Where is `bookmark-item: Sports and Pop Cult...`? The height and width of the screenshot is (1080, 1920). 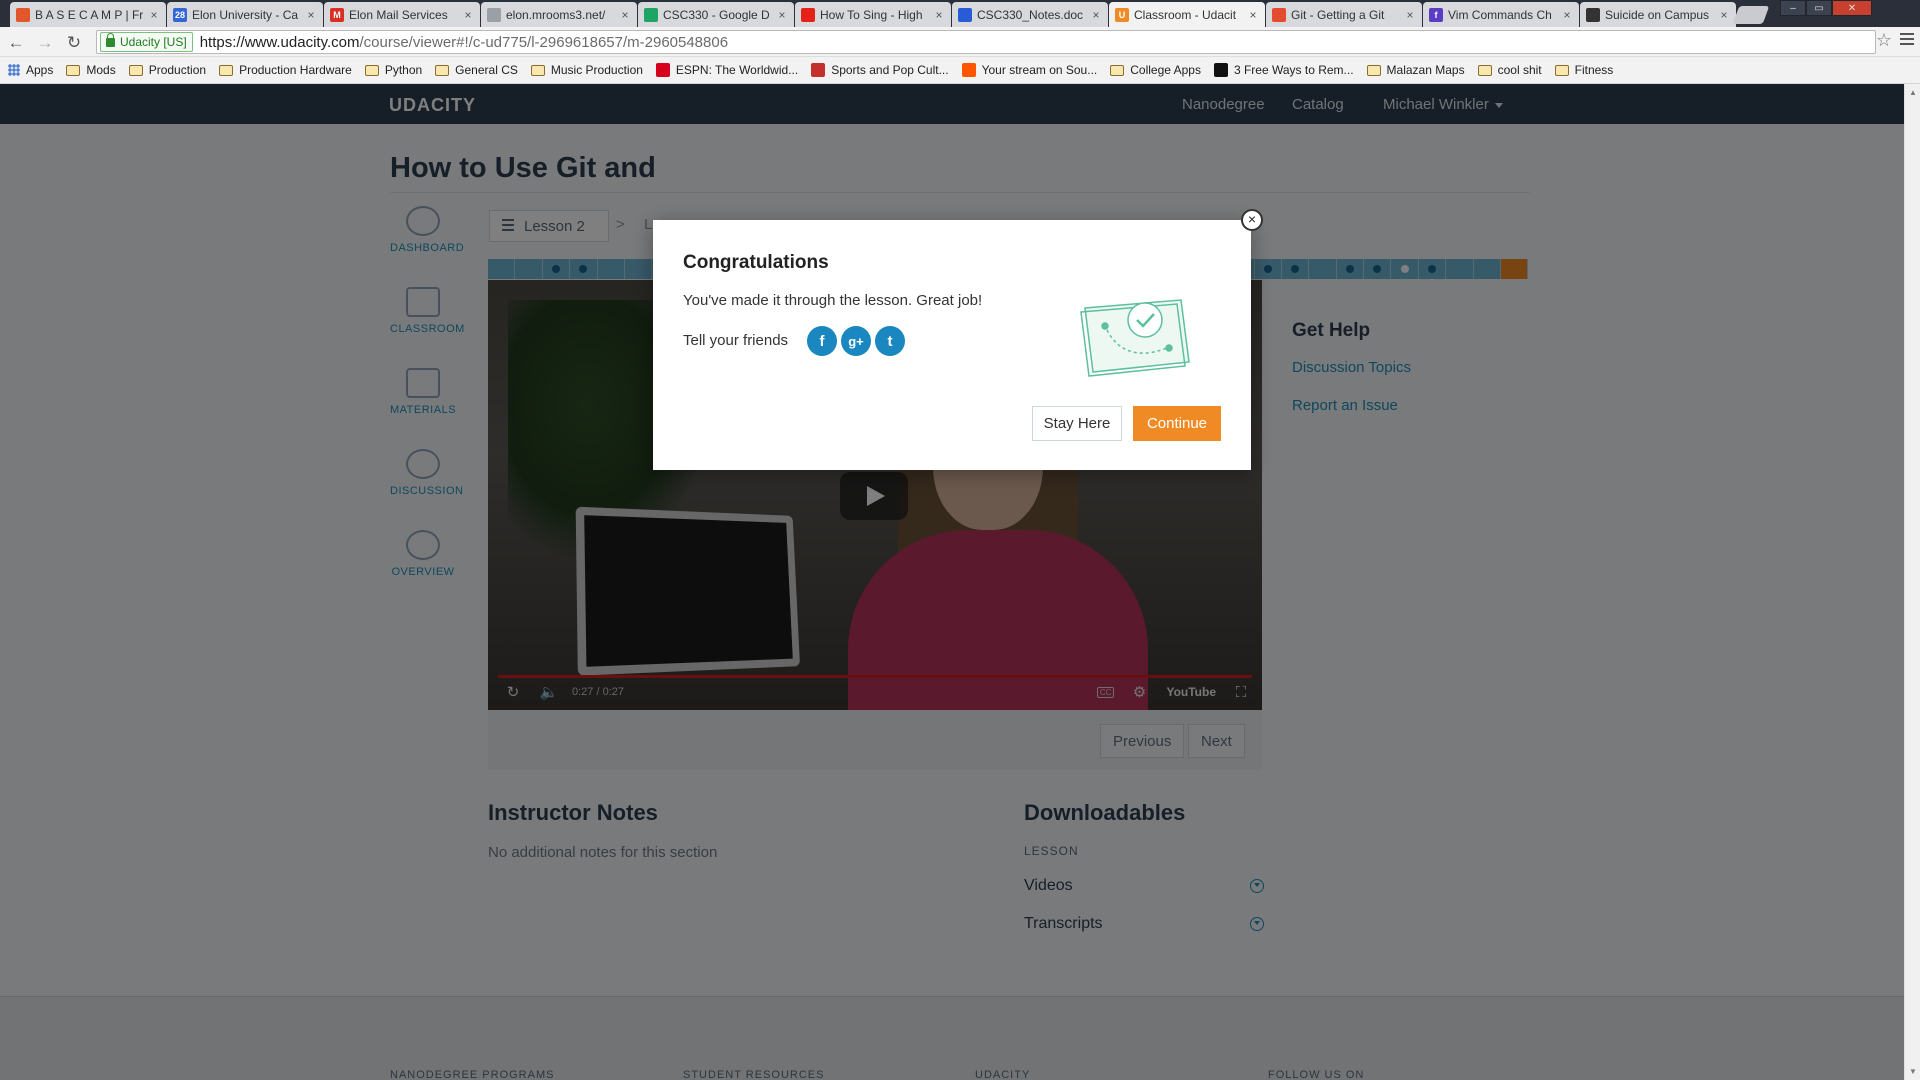 bookmark-item: Sports and Pop Cult... is located at coordinates (880, 70).